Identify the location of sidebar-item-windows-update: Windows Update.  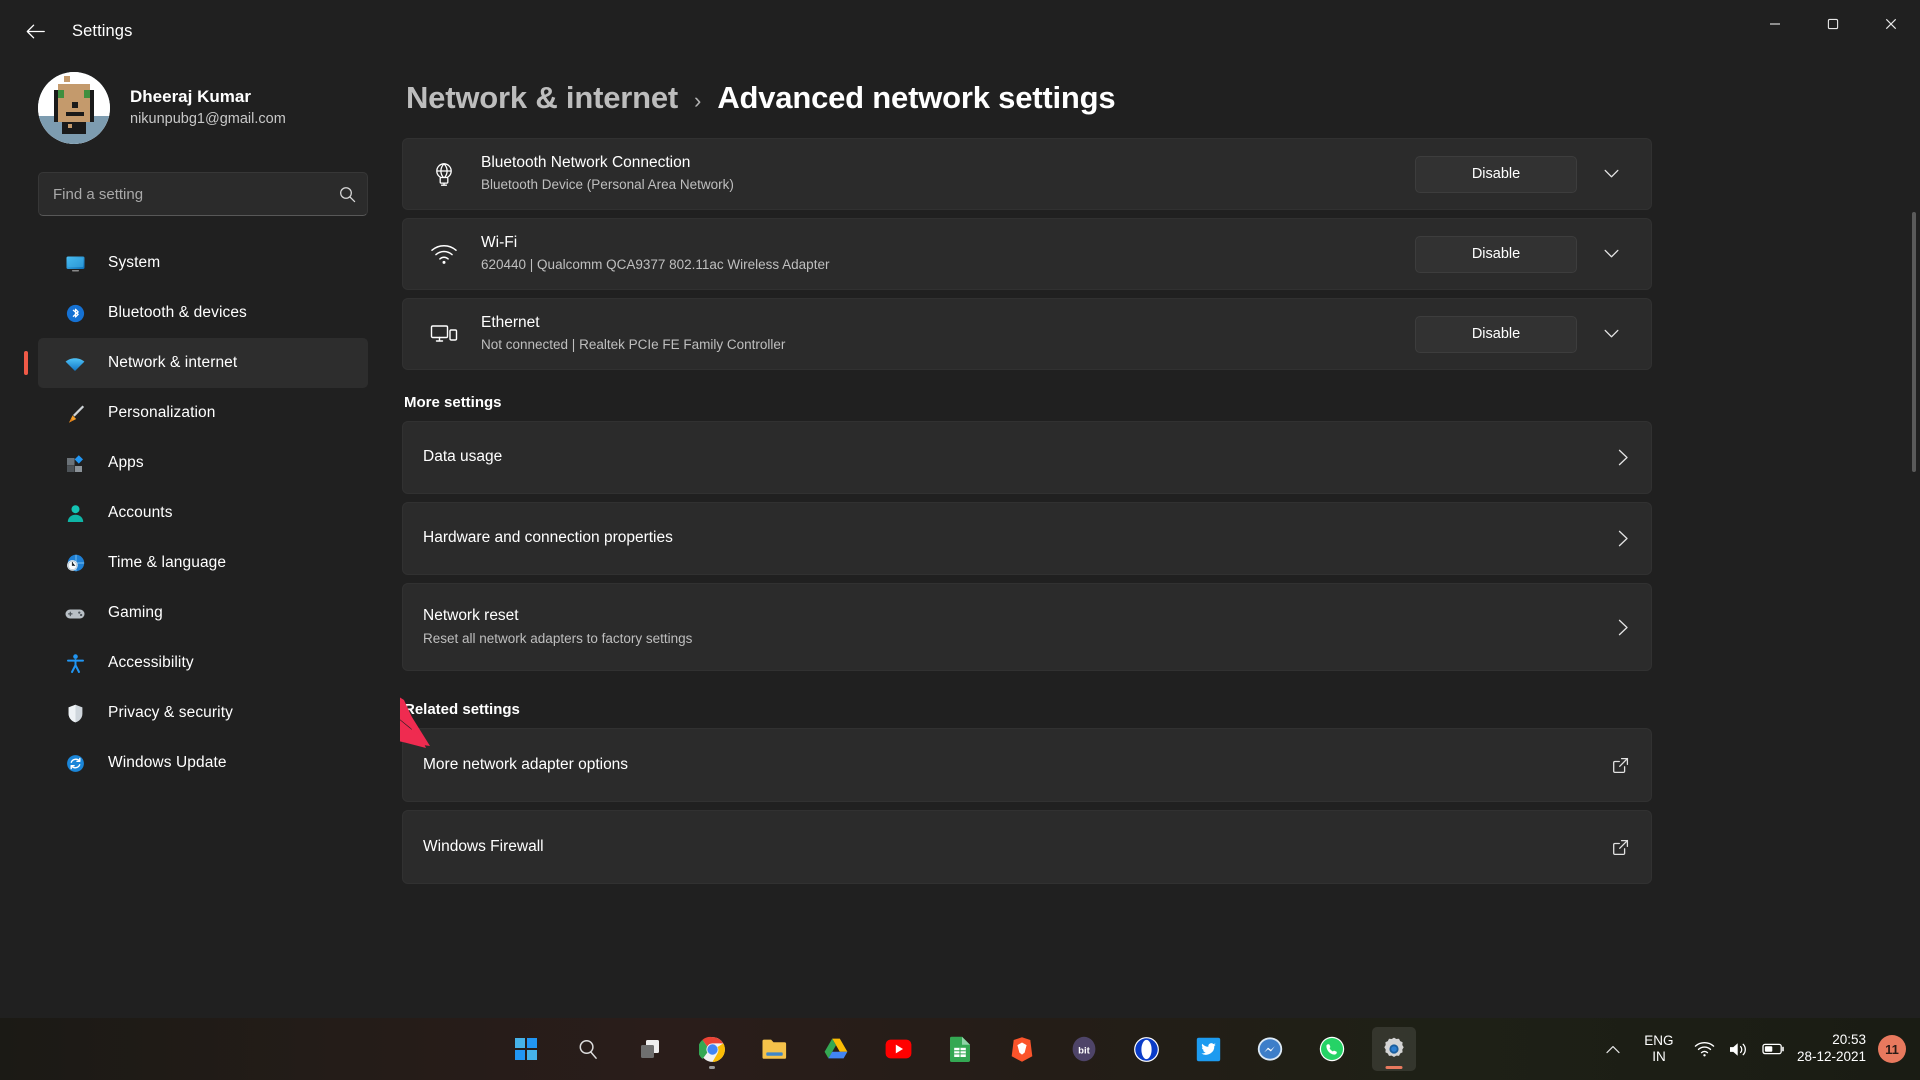
(203, 763).